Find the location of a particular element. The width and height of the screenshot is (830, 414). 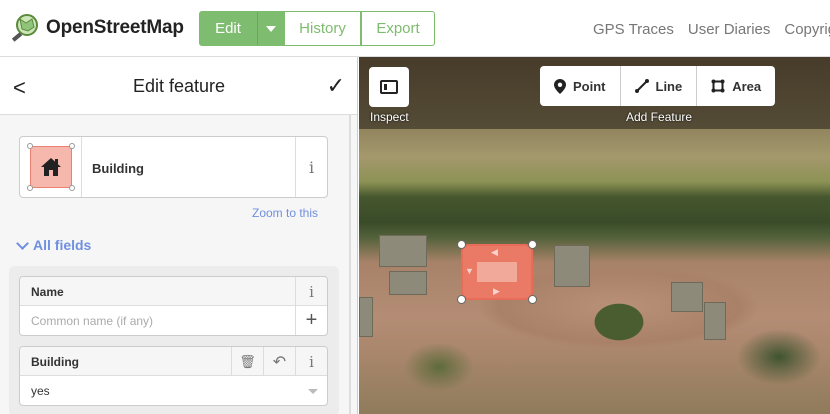

name-input-placeholder: Common name (if any) is located at coordinates (92, 321).